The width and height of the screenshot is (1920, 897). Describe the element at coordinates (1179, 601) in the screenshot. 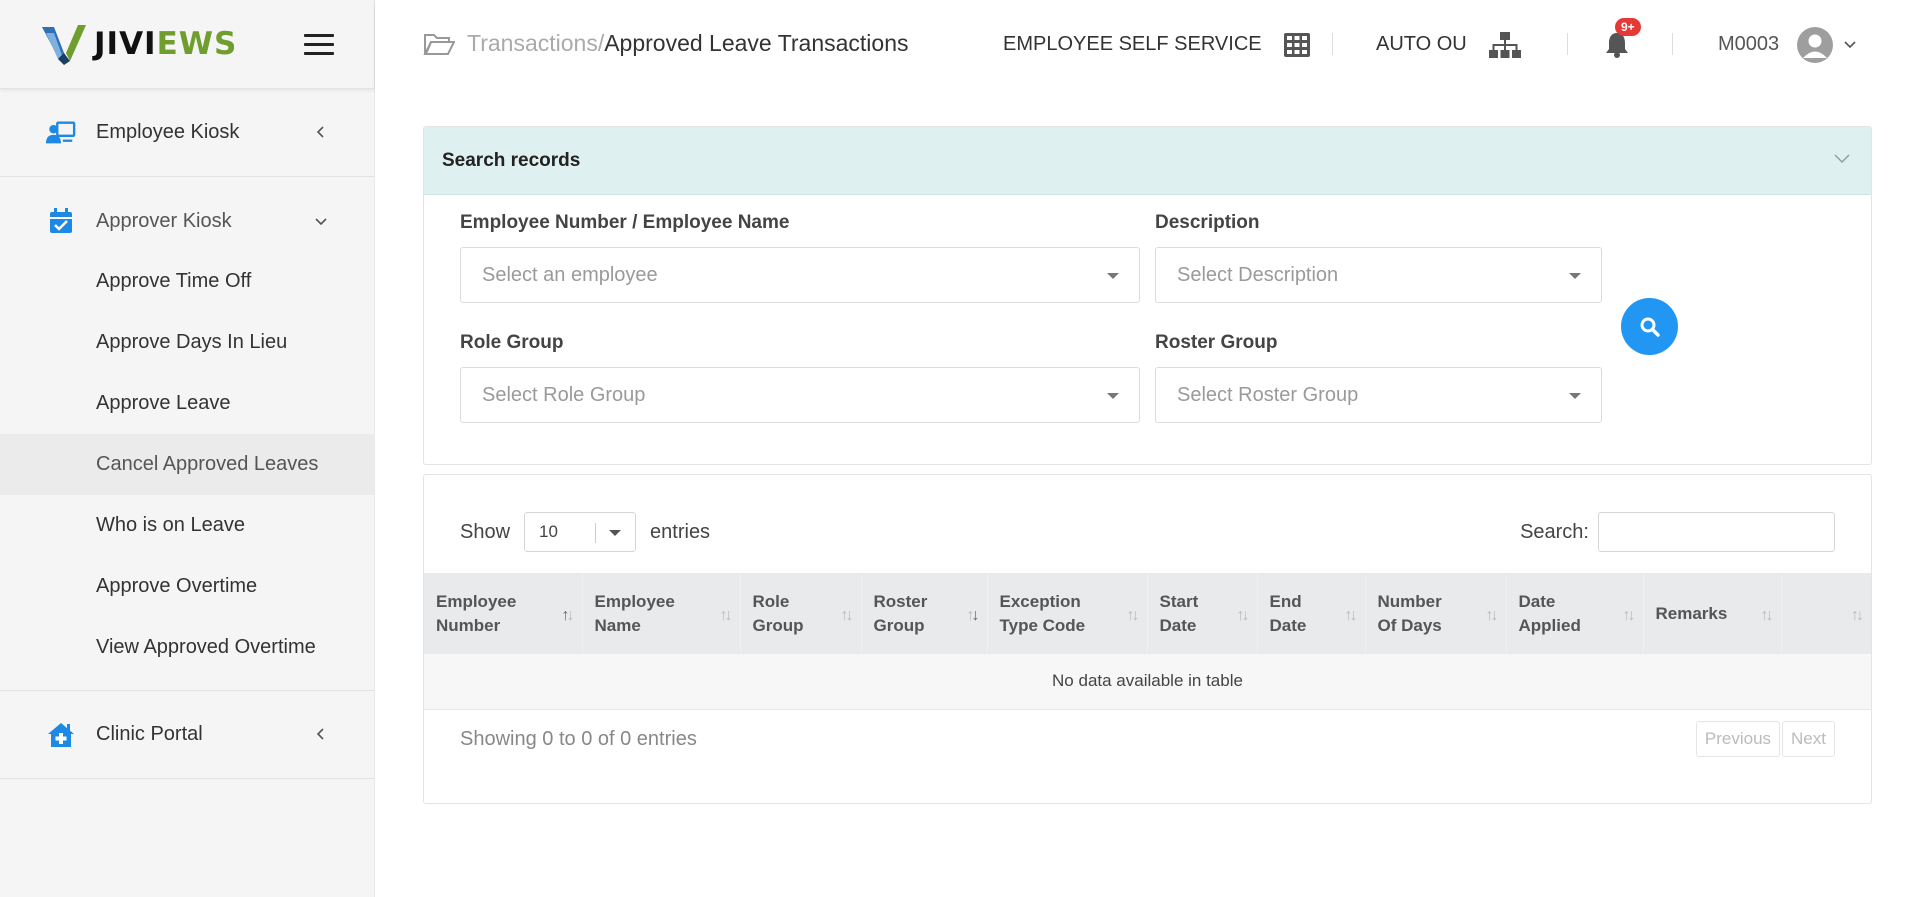

I see `column-header-line: Start` at that location.